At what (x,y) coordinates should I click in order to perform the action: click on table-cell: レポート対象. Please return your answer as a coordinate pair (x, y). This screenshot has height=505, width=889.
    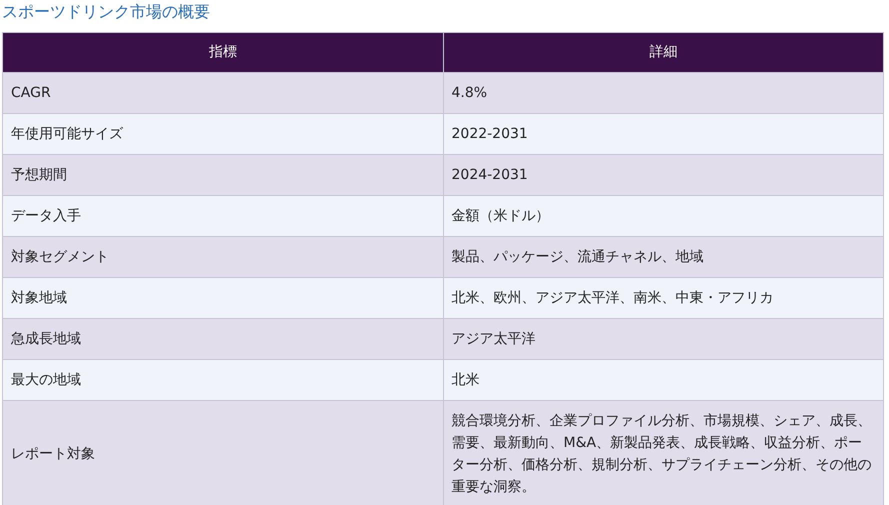
    Looking at the image, I should click on (222, 452).